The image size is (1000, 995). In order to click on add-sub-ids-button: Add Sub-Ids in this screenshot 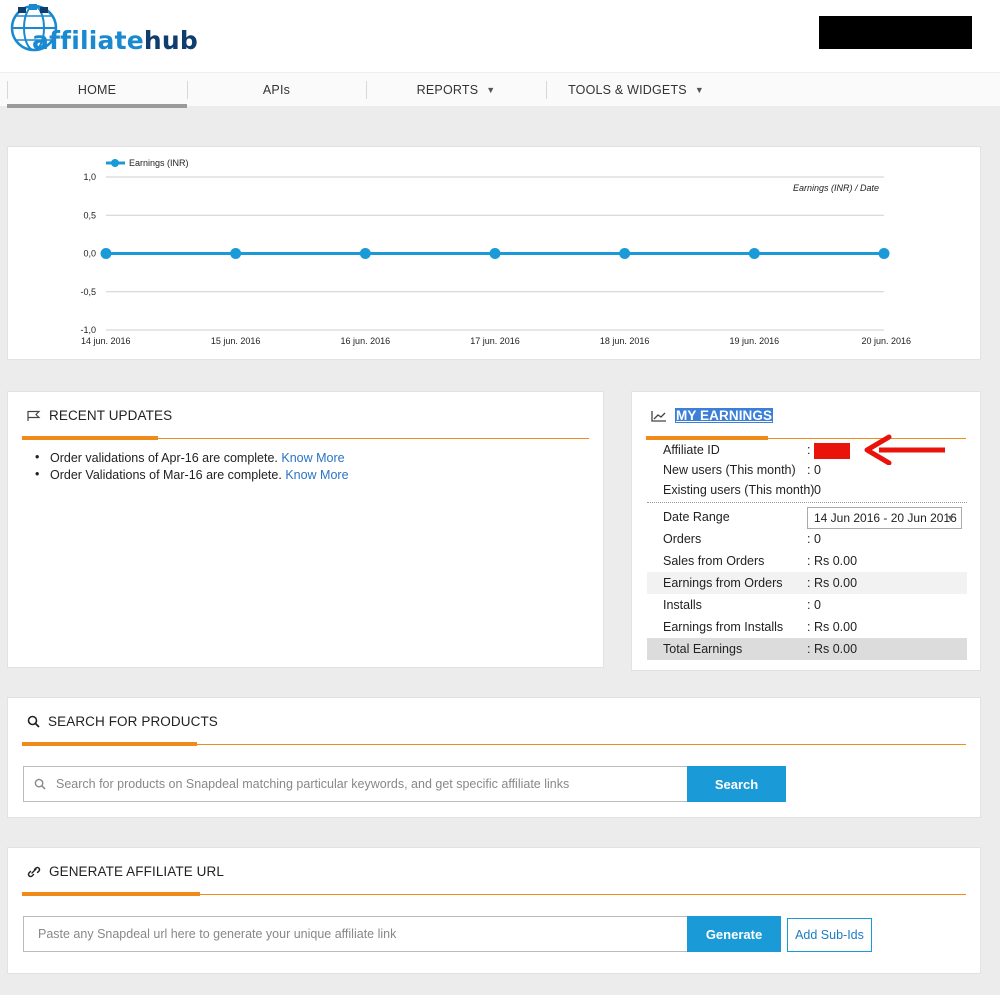, I will do `click(829, 935)`.